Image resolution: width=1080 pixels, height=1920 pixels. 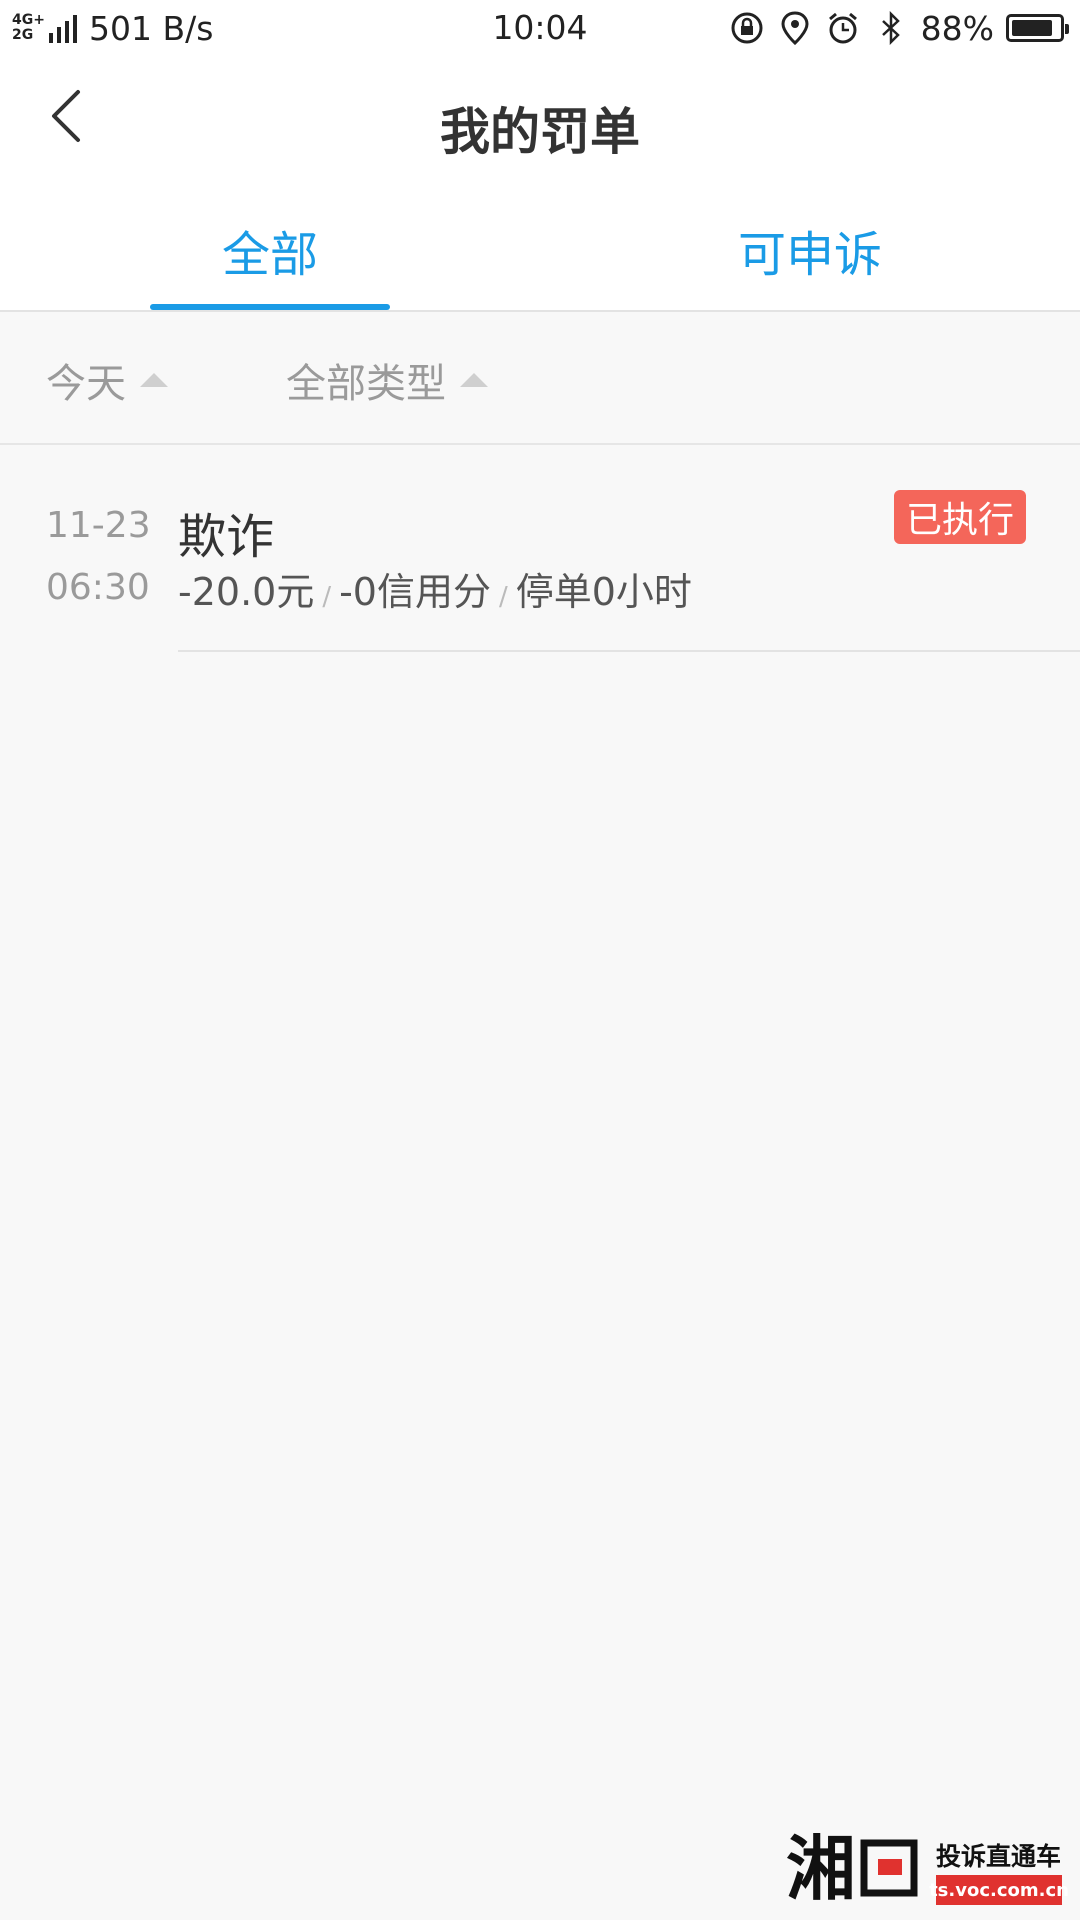 I want to click on header: 我的罚单, so click(x=540, y=123).